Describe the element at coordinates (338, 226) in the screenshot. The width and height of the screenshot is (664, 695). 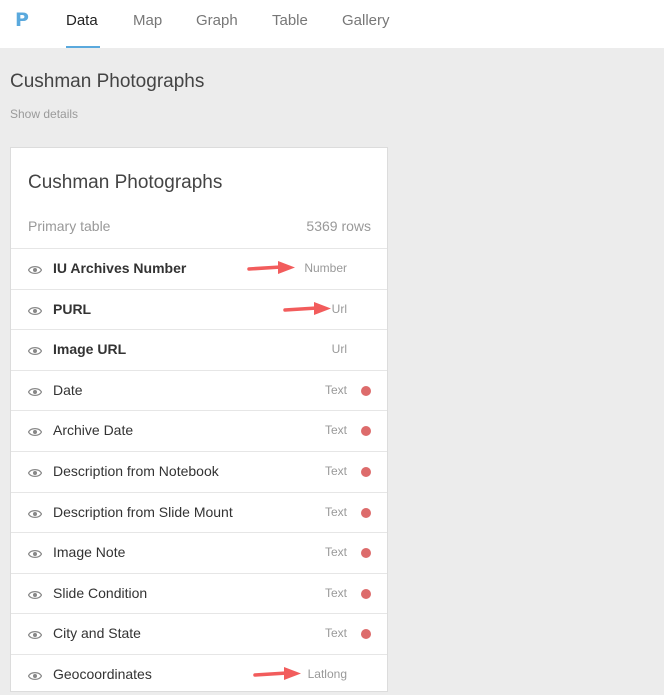
I see `row-count: 5369 rows` at that location.